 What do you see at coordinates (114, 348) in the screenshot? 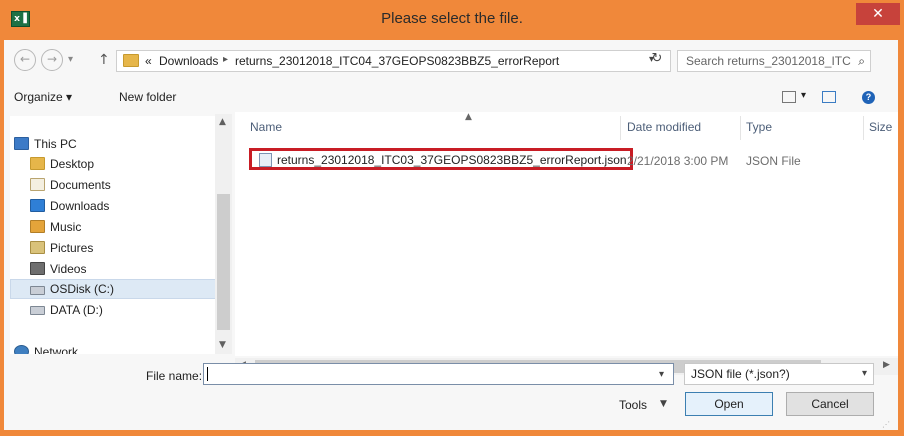
I see `nav-item-network: Network` at bounding box center [114, 348].